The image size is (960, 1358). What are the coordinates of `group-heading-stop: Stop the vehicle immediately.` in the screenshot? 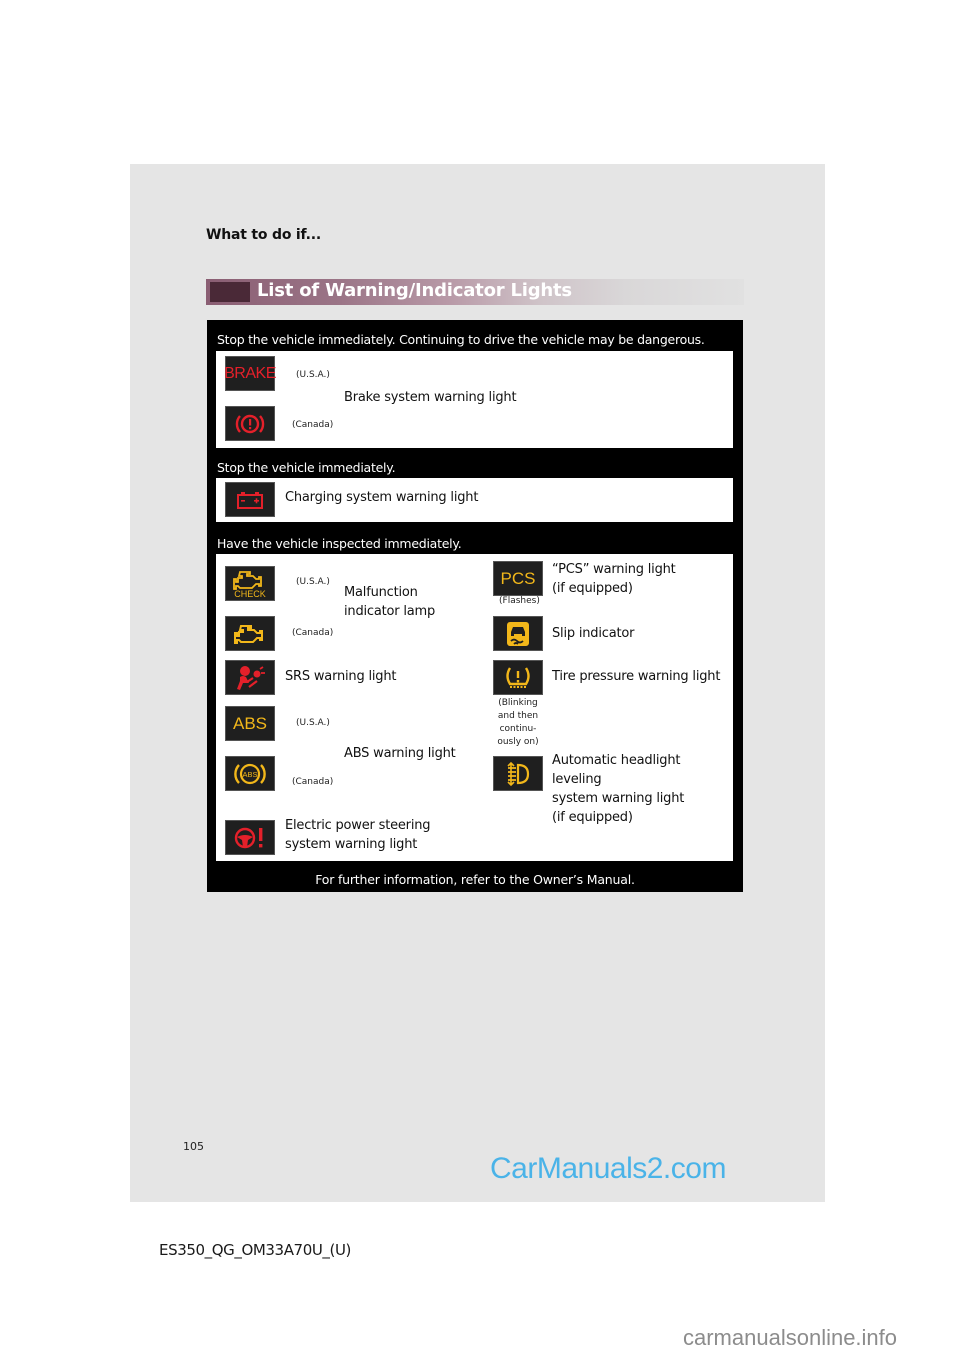 It's located at (306, 467).